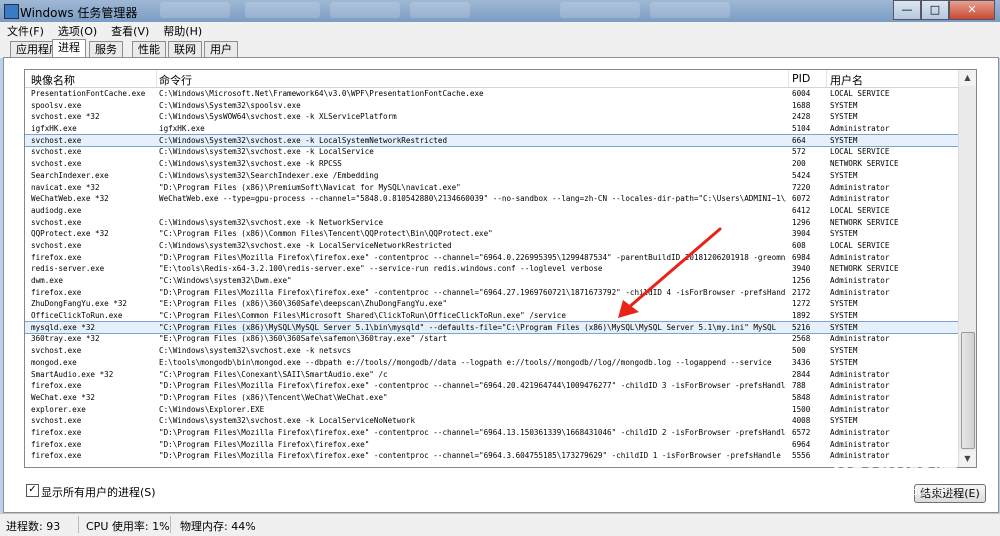 The image size is (1000, 536). What do you see at coordinates (894, 472) in the screenshot?
I see `watermark-brand: Baidu经验` at bounding box center [894, 472].